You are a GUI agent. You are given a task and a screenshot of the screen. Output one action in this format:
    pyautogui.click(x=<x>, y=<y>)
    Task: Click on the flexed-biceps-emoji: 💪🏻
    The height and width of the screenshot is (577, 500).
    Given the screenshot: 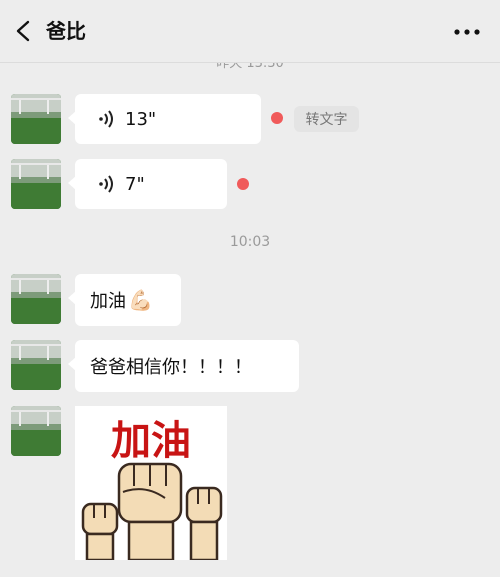 What is the action you would take?
    pyautogui.click(x=140, y=300)
    